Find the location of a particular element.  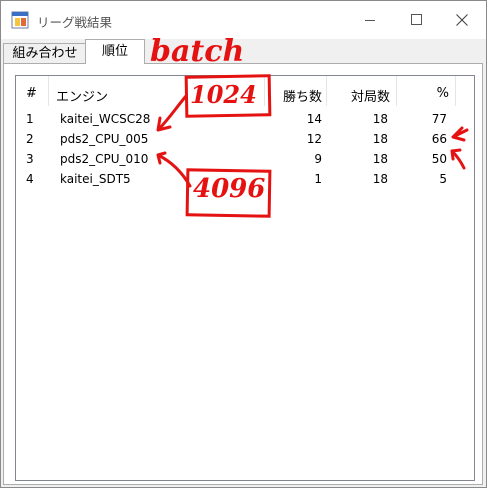

annotation-arrows is located at coordinates (312, 141).